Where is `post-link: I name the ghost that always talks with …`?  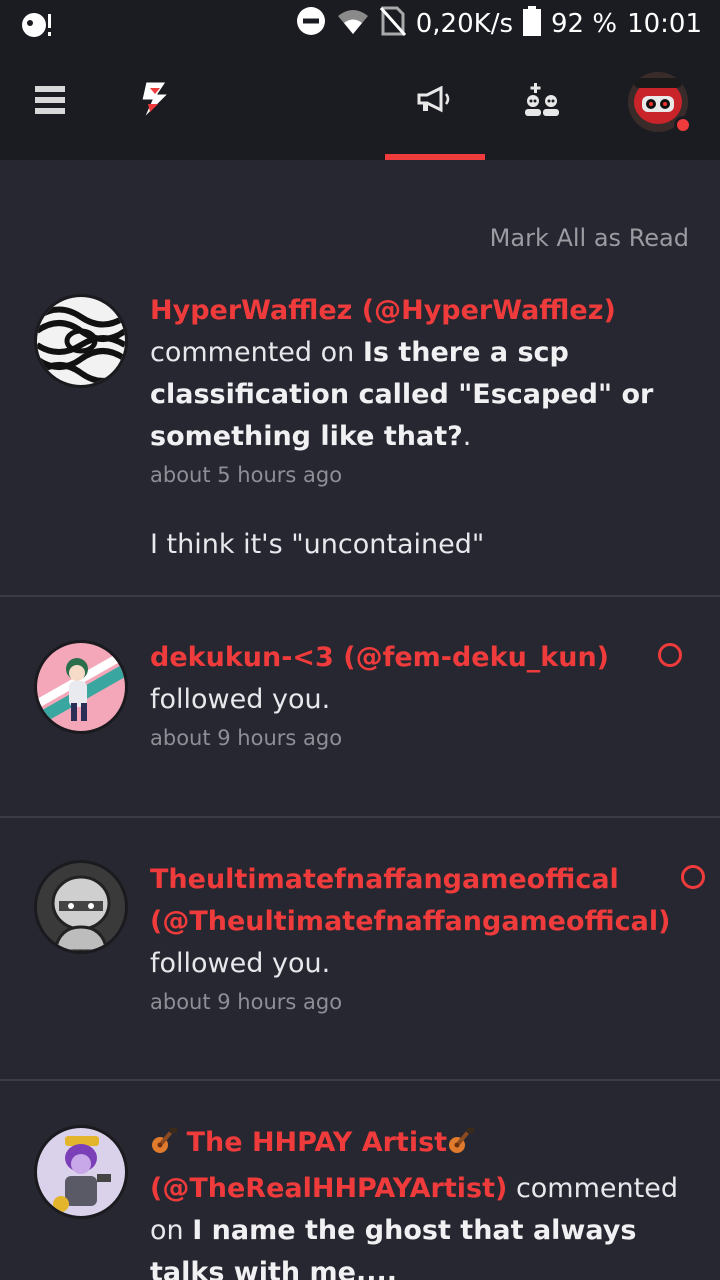
post-link: I name the ghost that always talks with … is located at coordinates (393, 1247).